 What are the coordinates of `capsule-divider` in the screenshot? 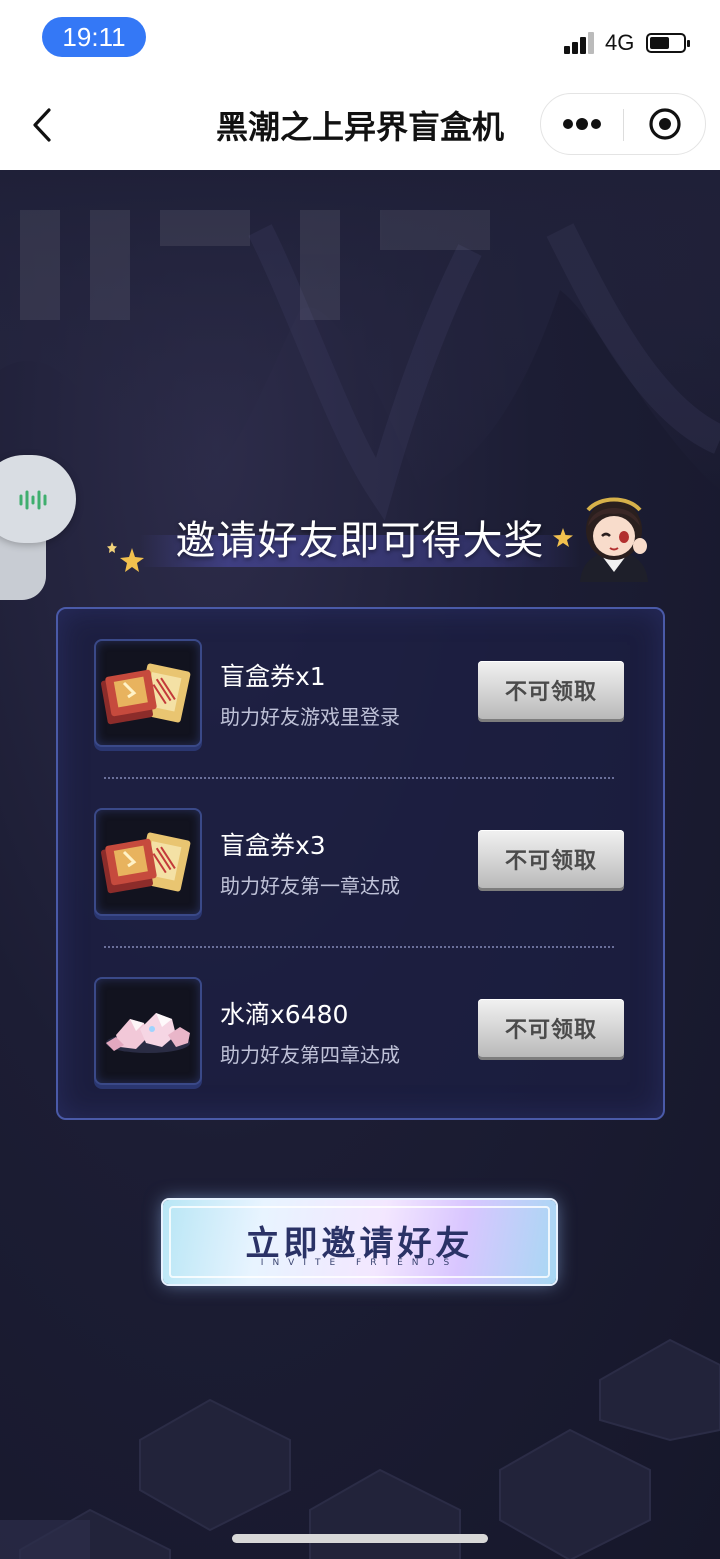 It's located at (623, 125).